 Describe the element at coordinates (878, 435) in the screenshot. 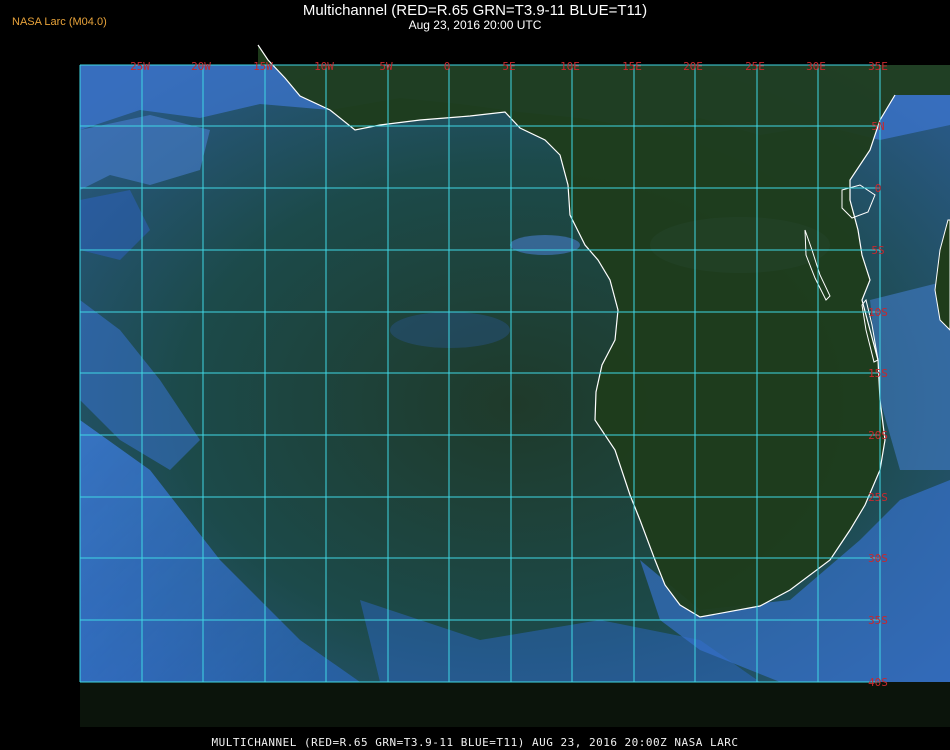

I see `latitude-label: 20S` at that location.